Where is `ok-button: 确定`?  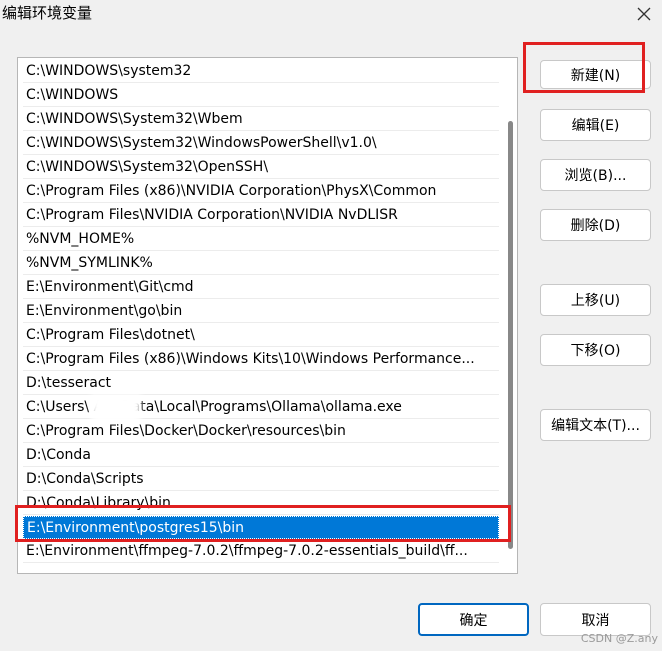
ok-button: 确定 is located at coordinates (473, 619).